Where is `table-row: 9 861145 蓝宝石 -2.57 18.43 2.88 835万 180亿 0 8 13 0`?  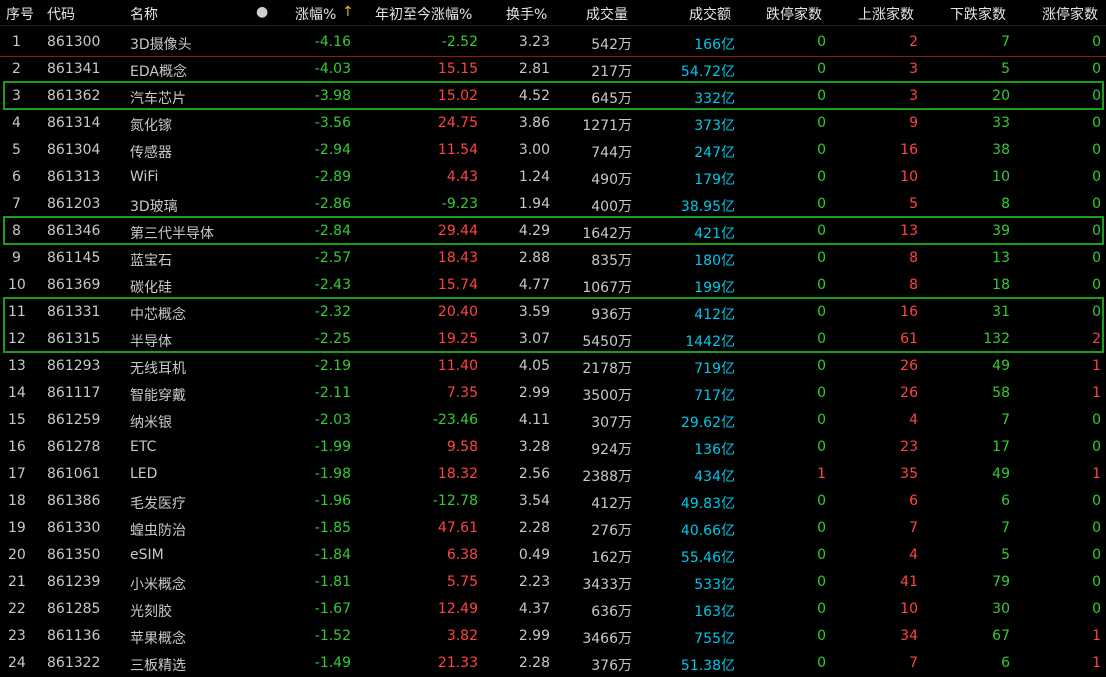 table-row: 9 861145 蓝宝石 -2.57 18.43 2.88 835万 180亿 0 8 13 0 is located at coordinates (553, 258).